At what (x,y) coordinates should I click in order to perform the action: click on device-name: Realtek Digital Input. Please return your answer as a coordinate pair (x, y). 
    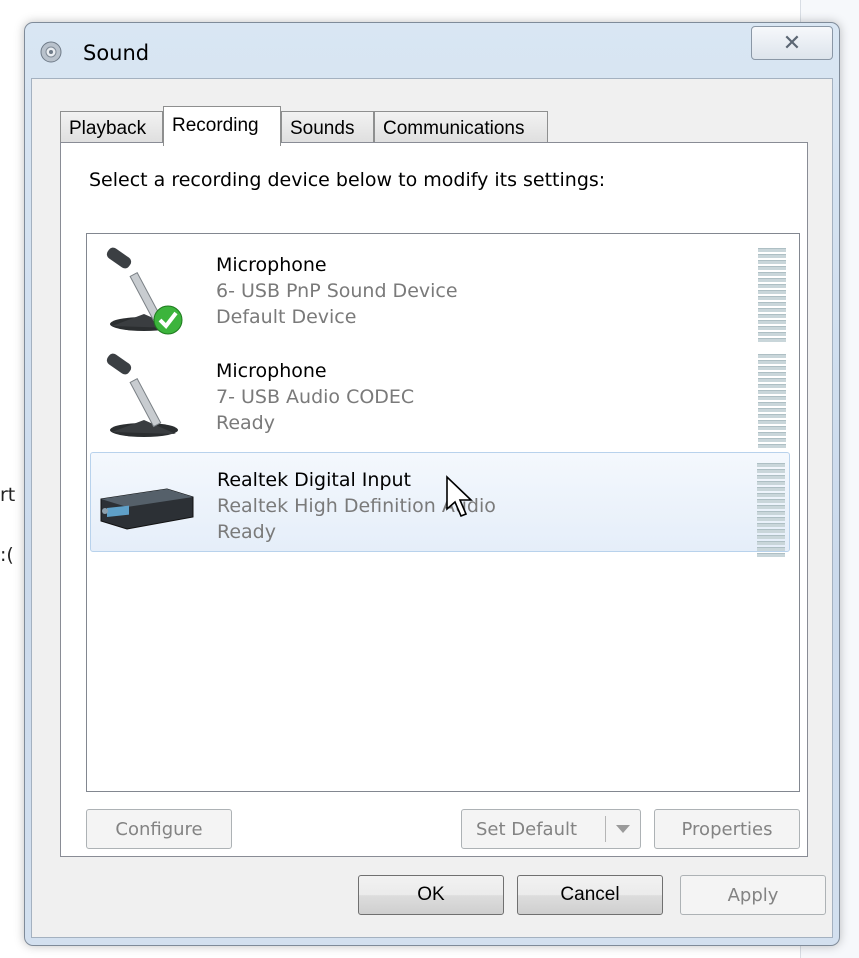
    Looking at the image, I should click on (314, 480).